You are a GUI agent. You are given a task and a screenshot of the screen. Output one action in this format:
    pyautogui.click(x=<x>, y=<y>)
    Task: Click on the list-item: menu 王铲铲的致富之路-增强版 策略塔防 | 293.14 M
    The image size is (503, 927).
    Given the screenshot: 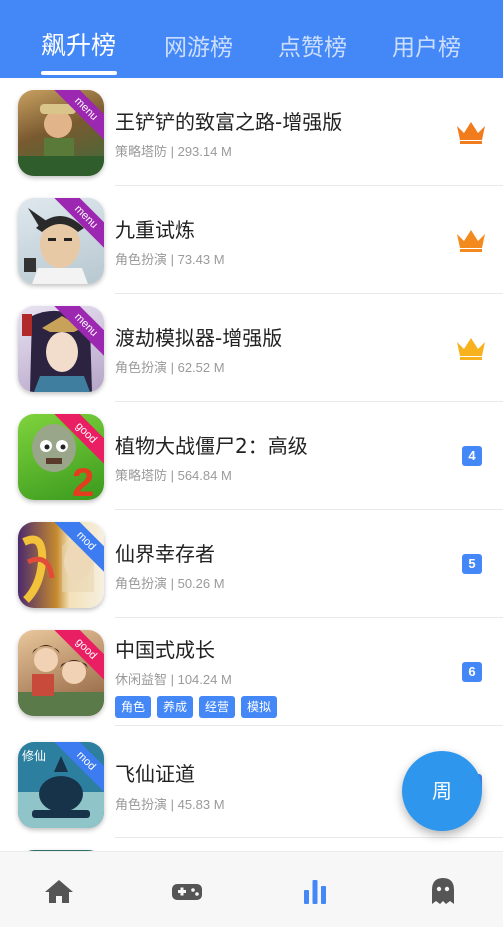 What is the action you would take?
    pyautogui.click(x=251, y=132)
    